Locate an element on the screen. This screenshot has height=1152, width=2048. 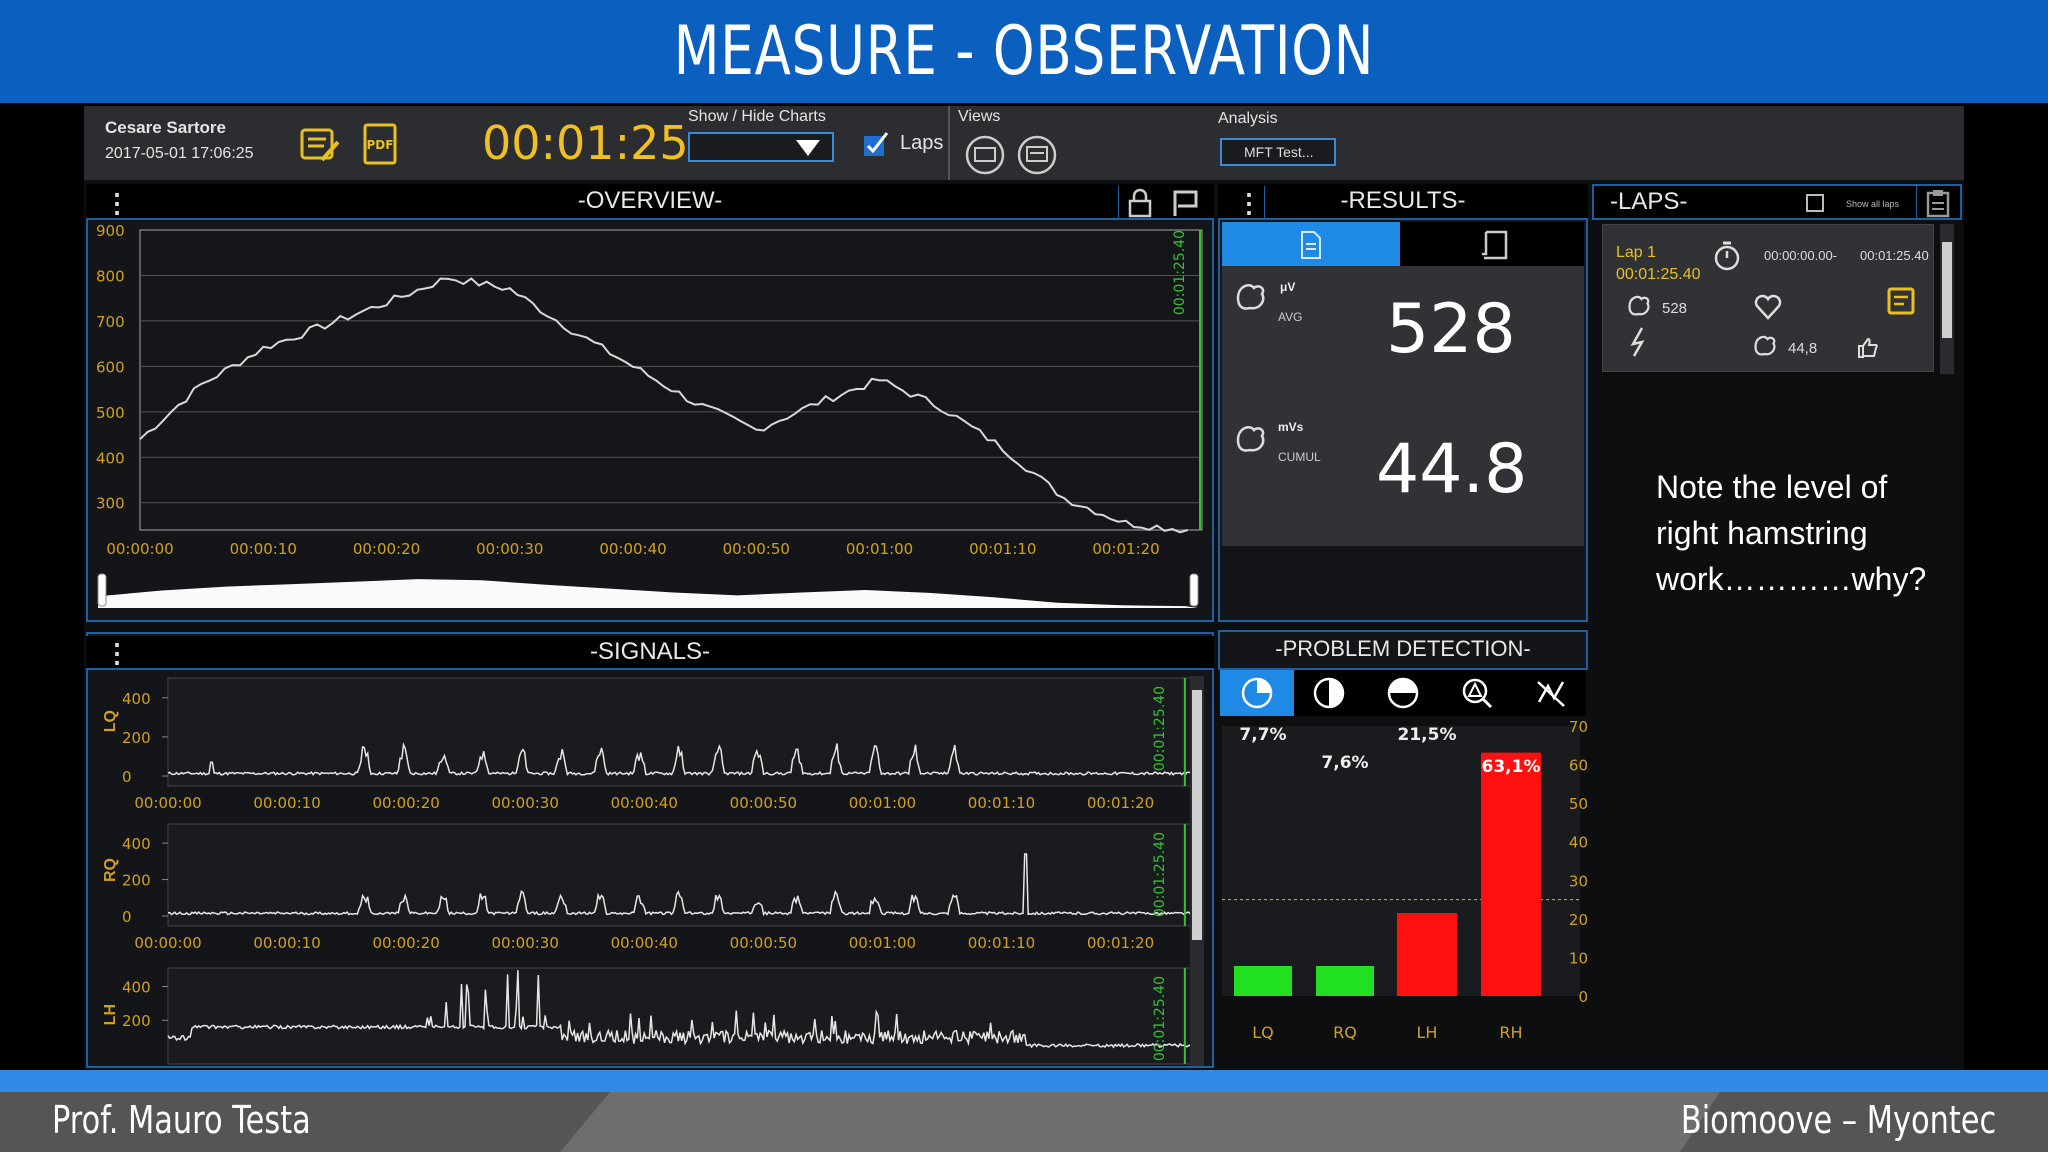
svg-text: PDF is located at coordinates (380, 145).